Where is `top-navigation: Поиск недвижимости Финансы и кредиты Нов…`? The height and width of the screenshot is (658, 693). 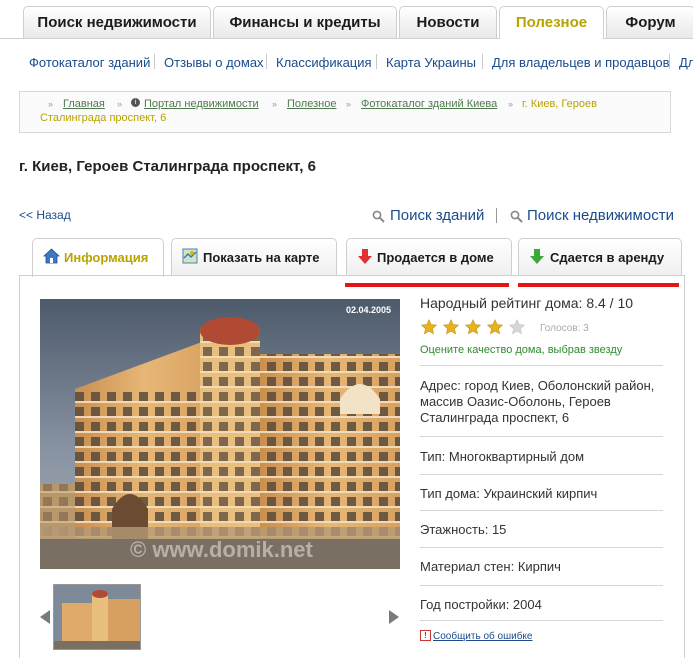
top-navigation: Поиск недвижимости Финансы и кредиты Нов… is located at coordinates (346, 19).